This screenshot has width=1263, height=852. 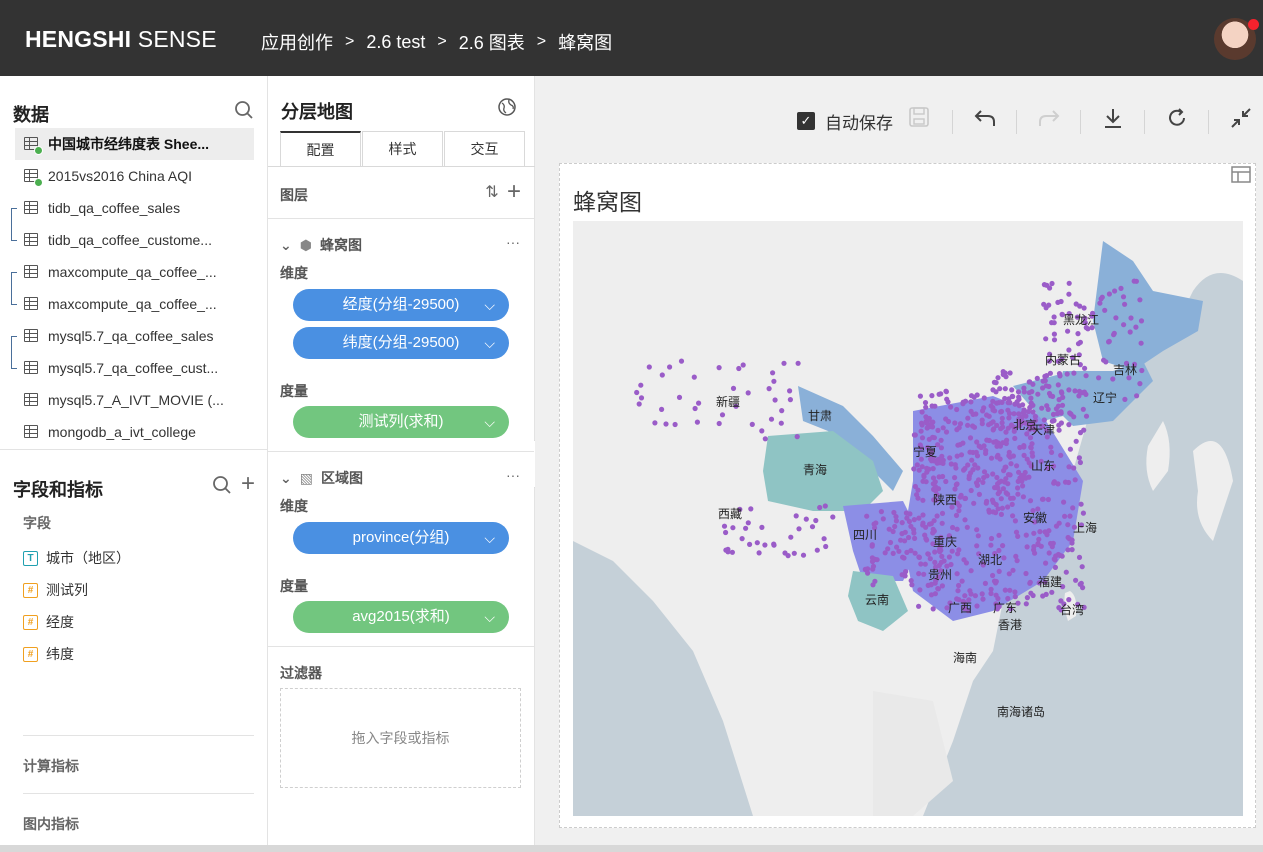 I want to click on dataset-item: tidb_qa_coffee_sales, so click(x=134, y=208).